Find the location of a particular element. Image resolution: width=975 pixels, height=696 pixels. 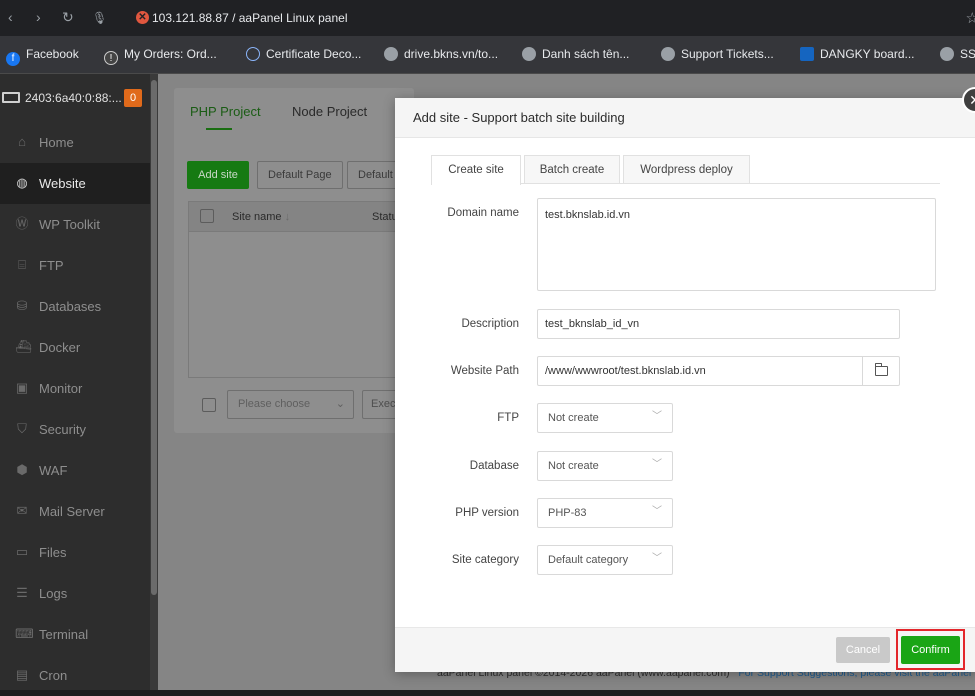

sidebar-item-monitor: ▣ Monitor is located at coordinates (75, 388).